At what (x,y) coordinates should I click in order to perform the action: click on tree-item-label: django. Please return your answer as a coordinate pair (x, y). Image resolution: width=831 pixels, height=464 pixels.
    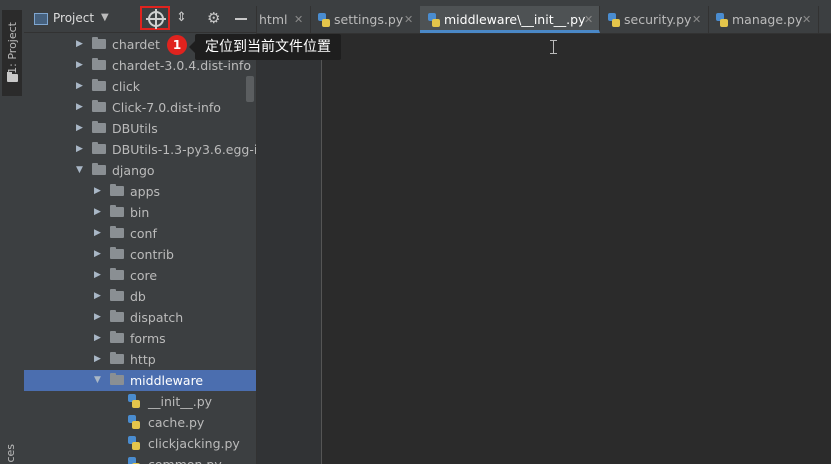
    Looking at the image, I should click on (133, 170).